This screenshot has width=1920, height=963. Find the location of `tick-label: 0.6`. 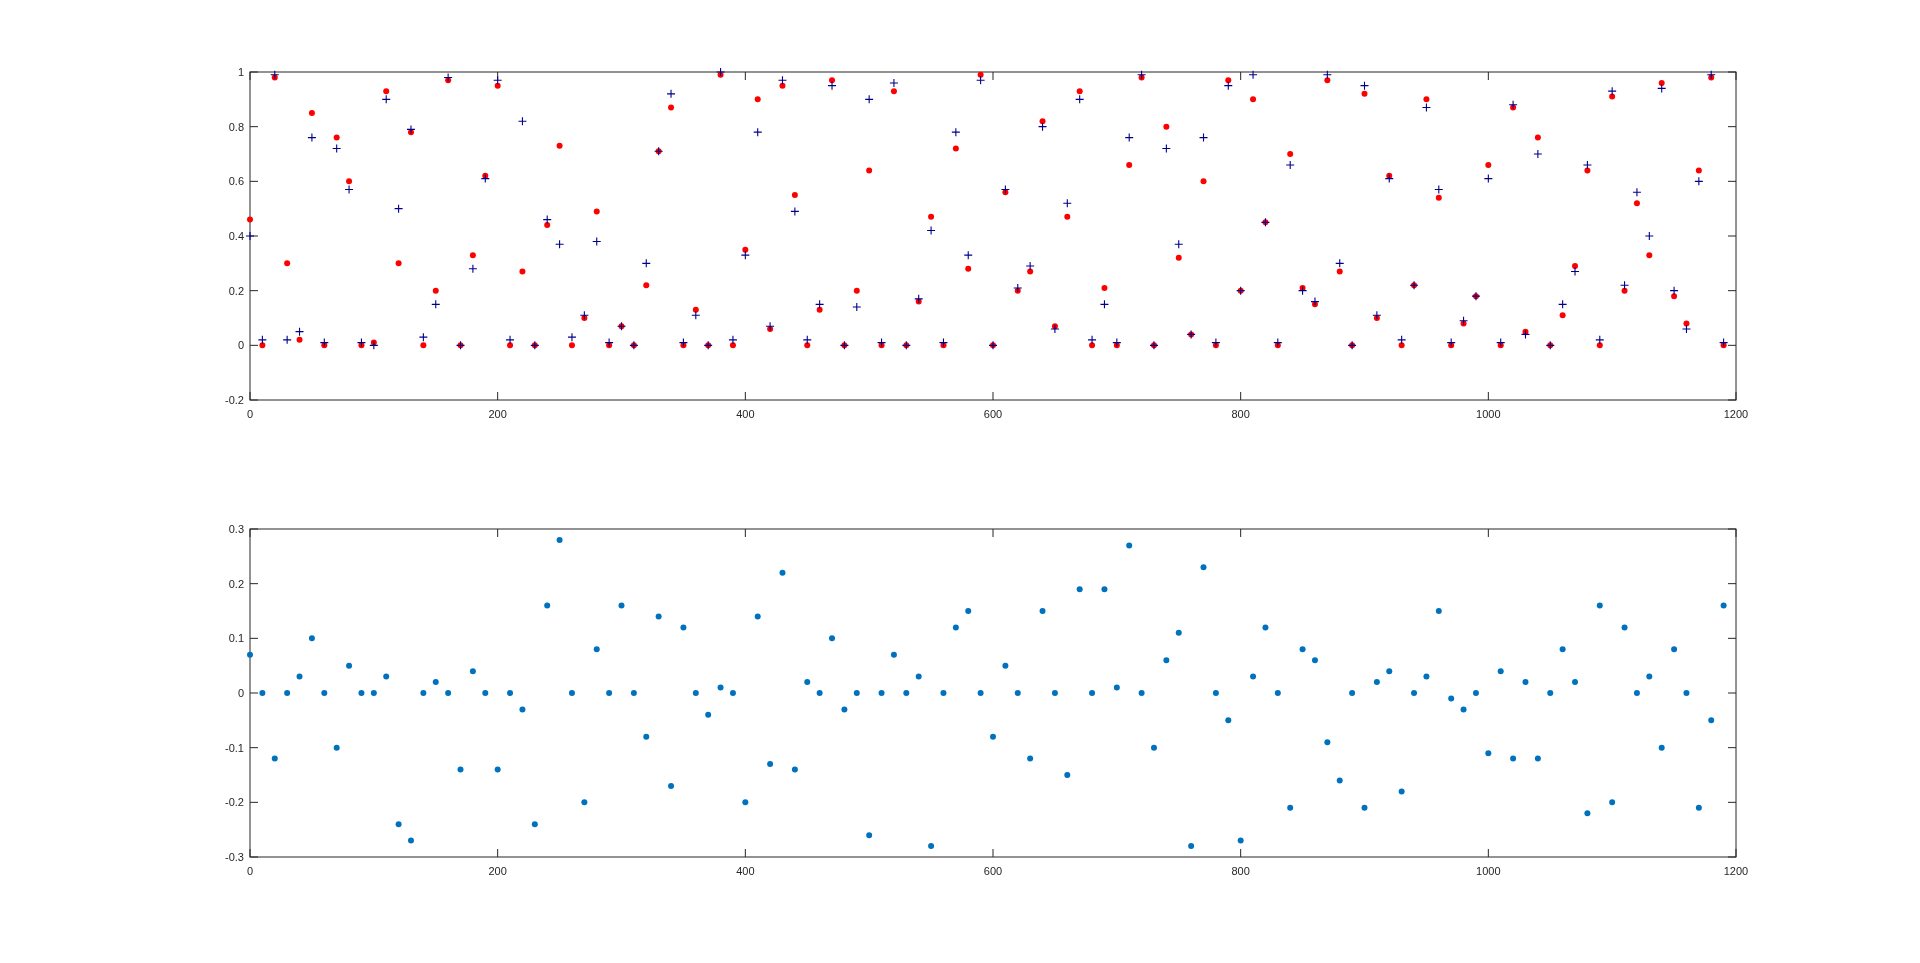

tick-label: 0.6 is located at coordinates (236, 181).